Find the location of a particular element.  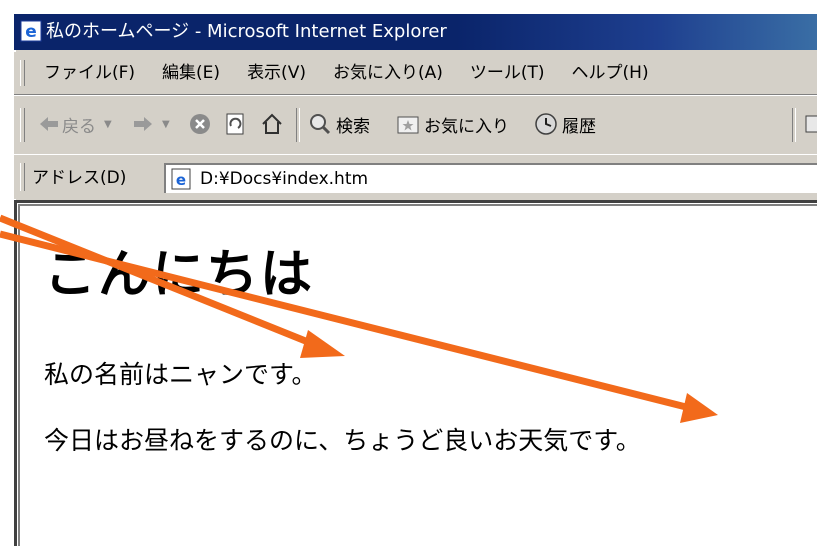

ie-icon: e is located at coordinates (31, 31).